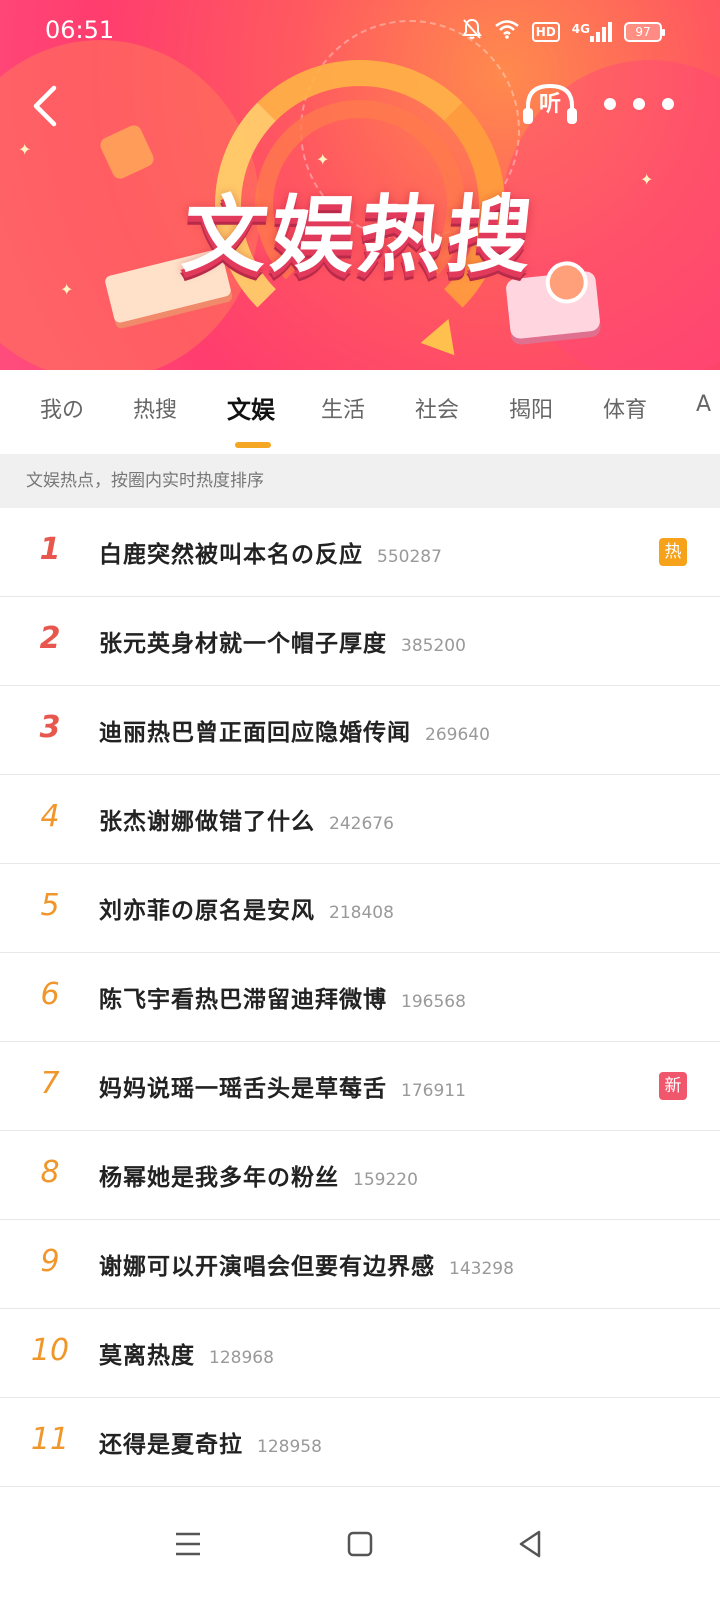 This screenshot has width=720, height=1600. I want to click on list-item: 3 迪丽热巴曾正面回应隐婚传闻 269640, so click(360, 730).